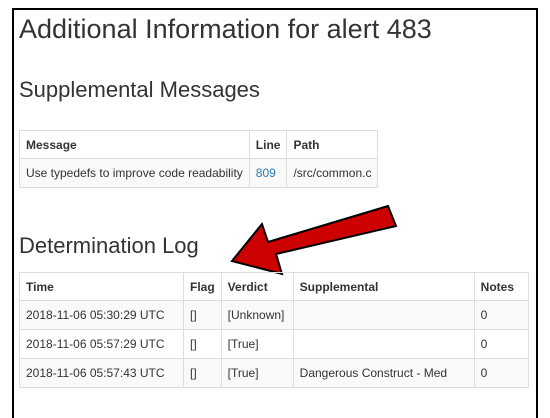  Describe the element at coordinates (257, 286) in the screenshot. I see `column-header-verdict: Verdict` at that location.